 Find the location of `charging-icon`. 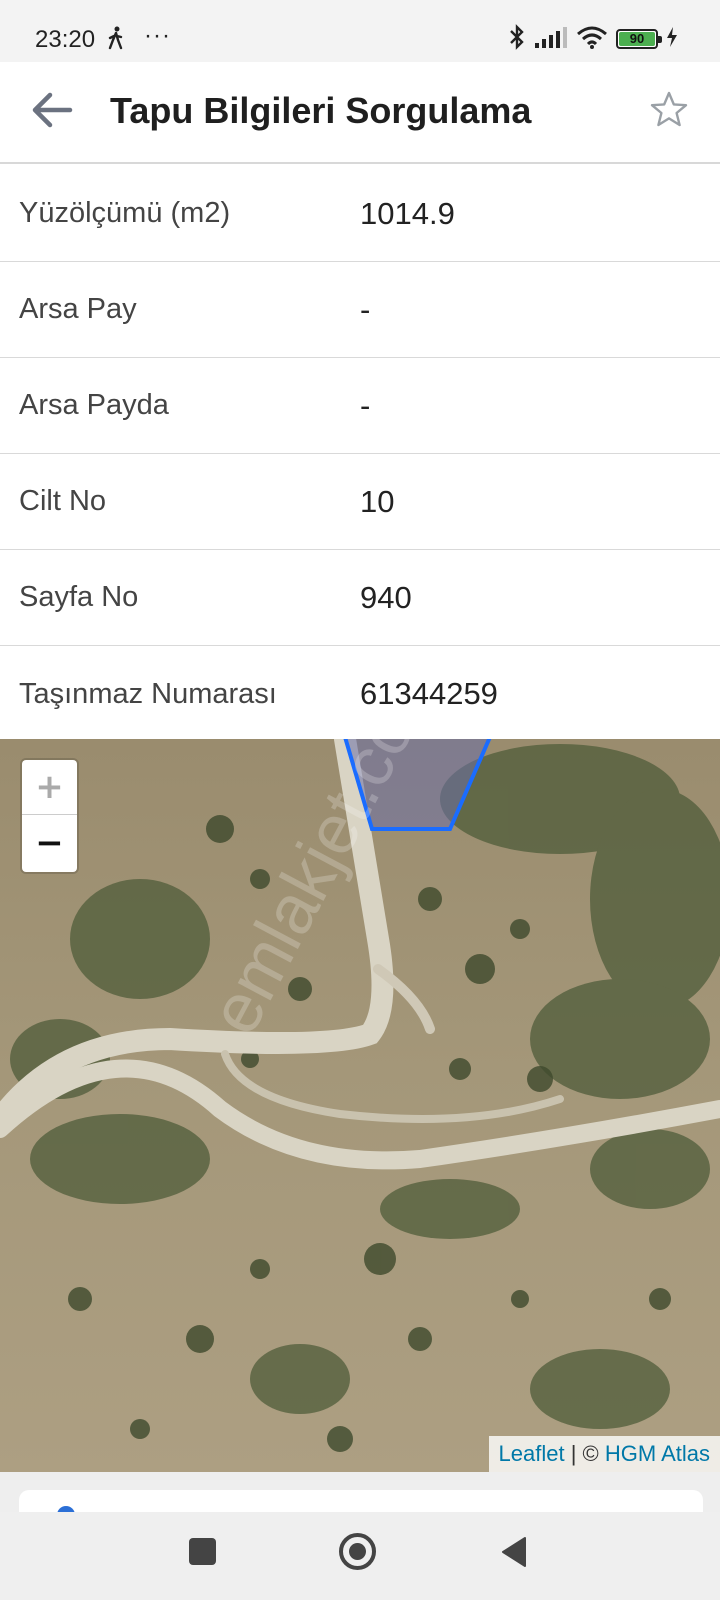

charging-icon is located at coordinates (672, 39).